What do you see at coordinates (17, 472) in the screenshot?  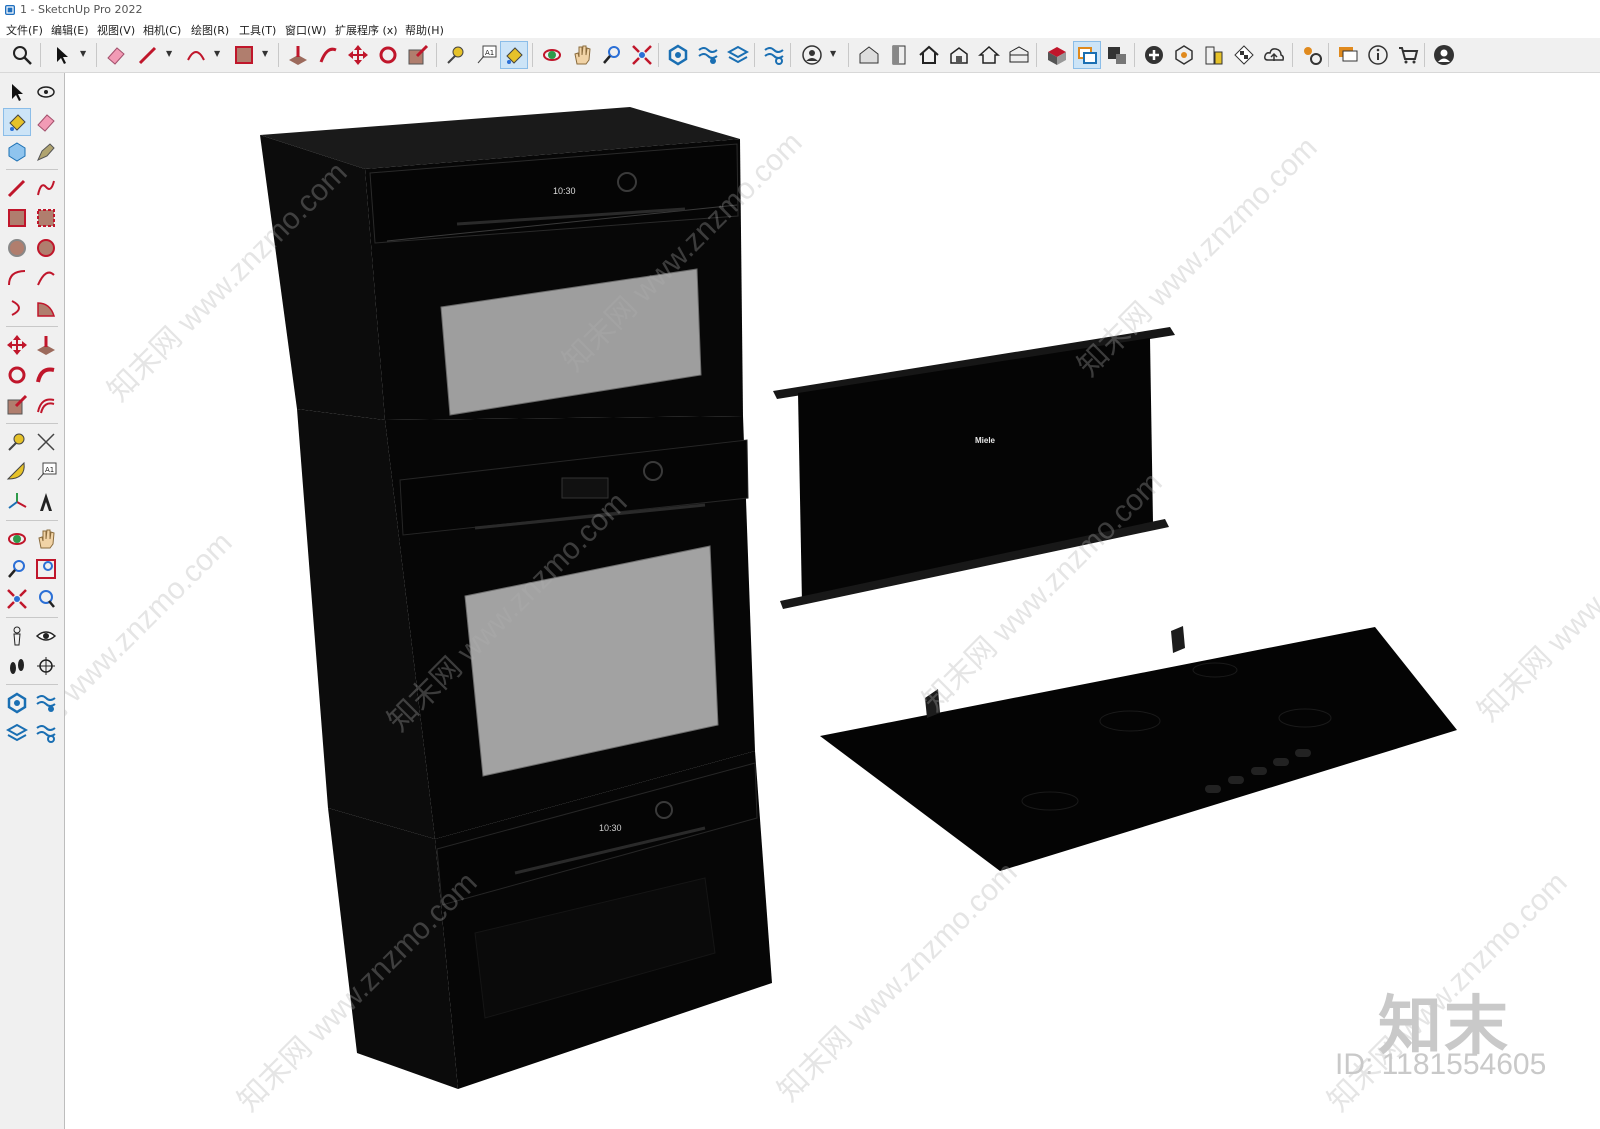 I see `protractor-icon` at bounding box center [17, 472].